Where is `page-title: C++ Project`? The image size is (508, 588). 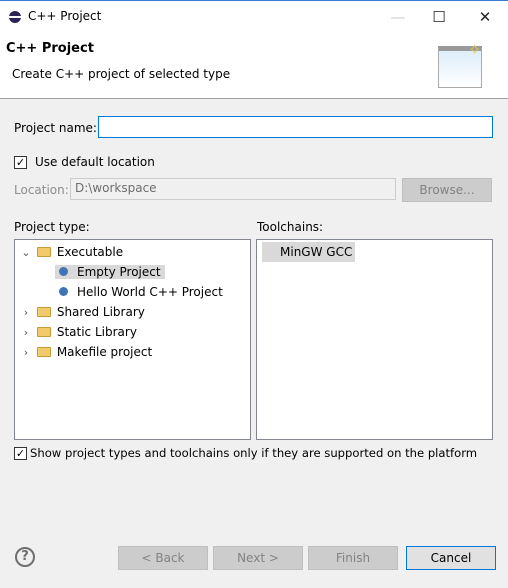
page-title: C++ Project is located at coordinates (50, 48).